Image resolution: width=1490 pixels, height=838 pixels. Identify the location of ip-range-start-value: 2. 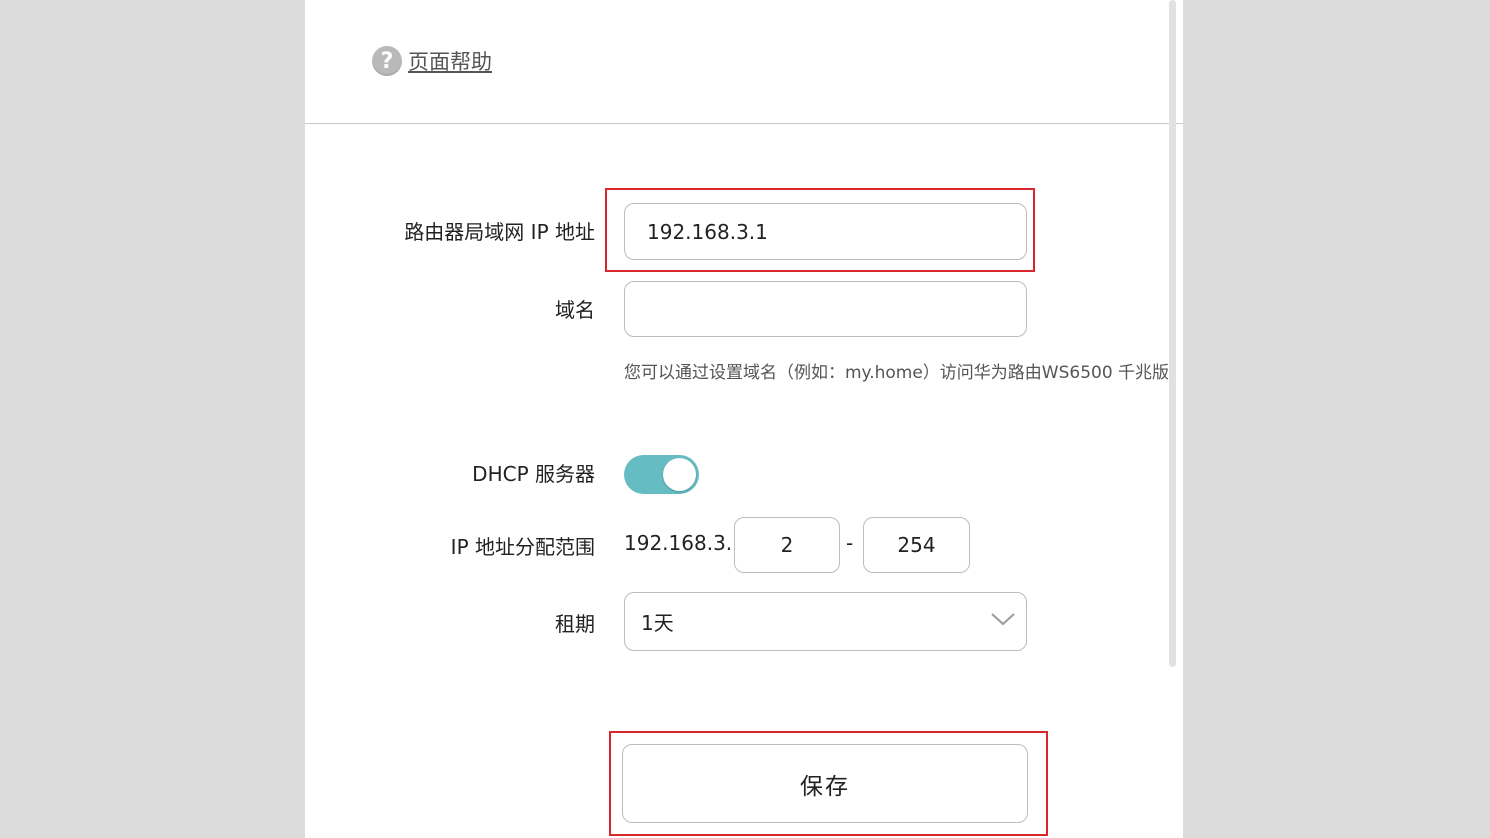
(787, 545).